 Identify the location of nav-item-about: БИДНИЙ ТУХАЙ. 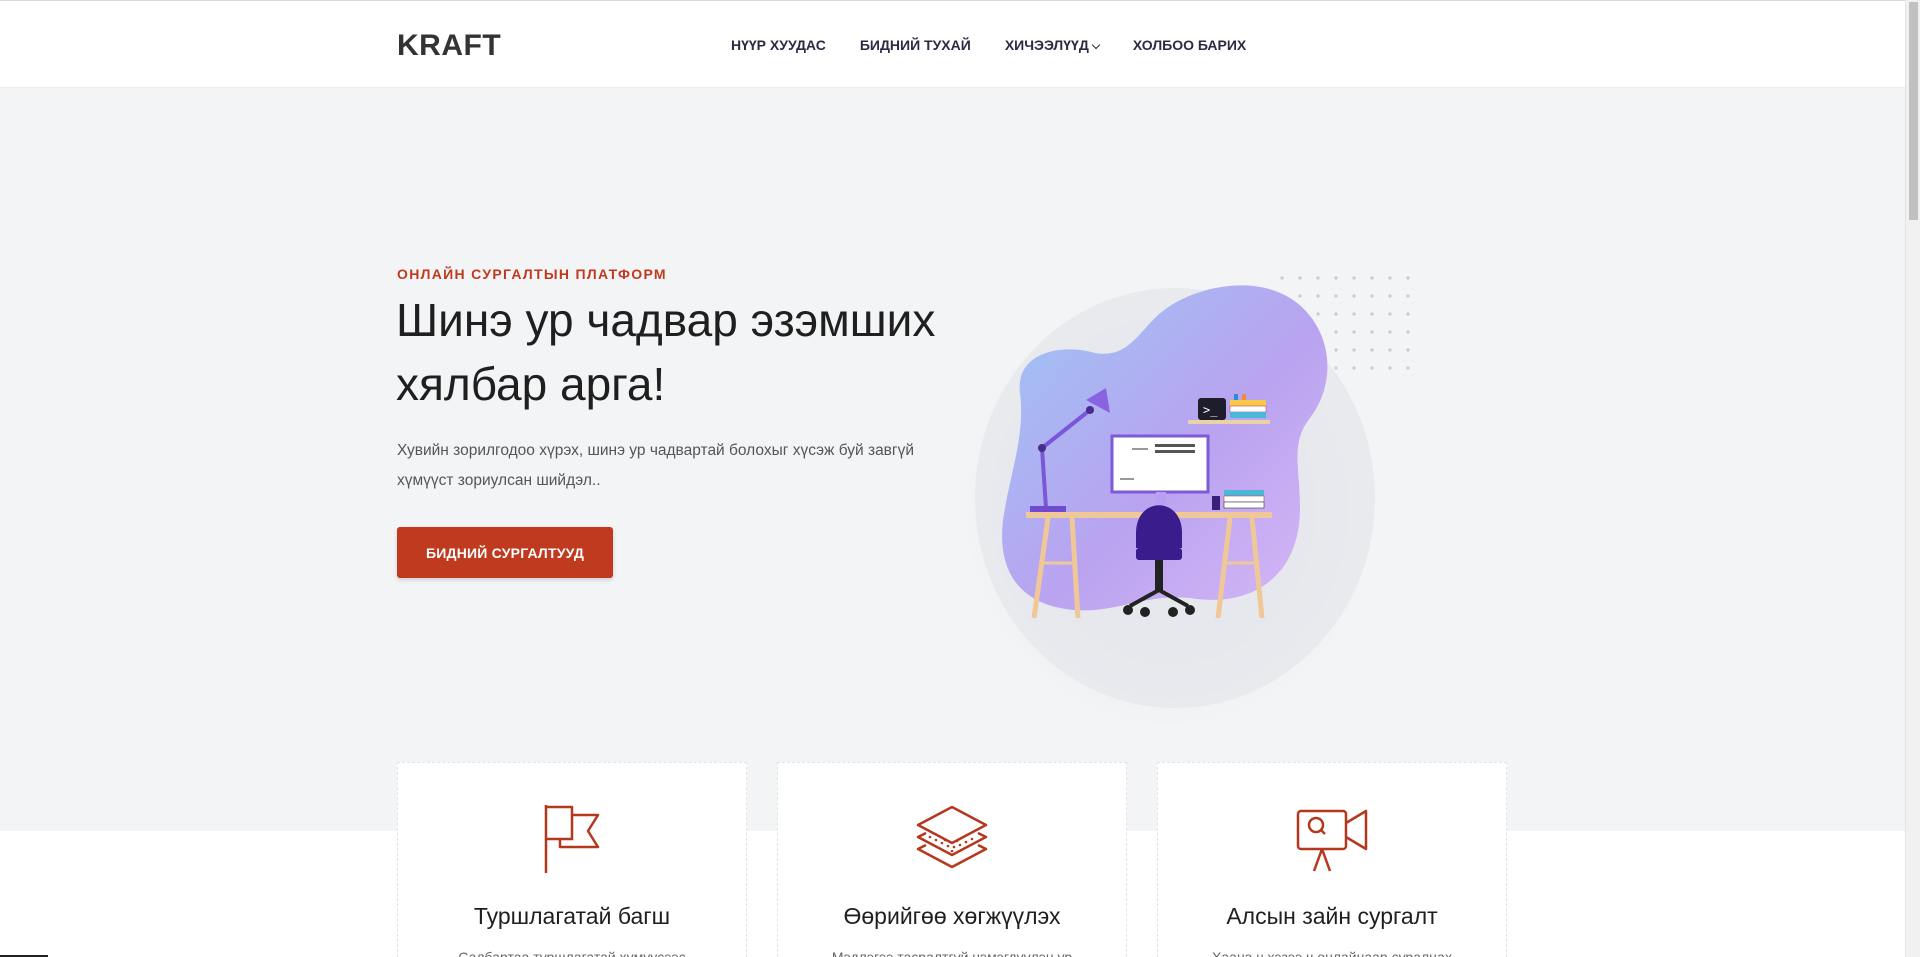
(915, 45).